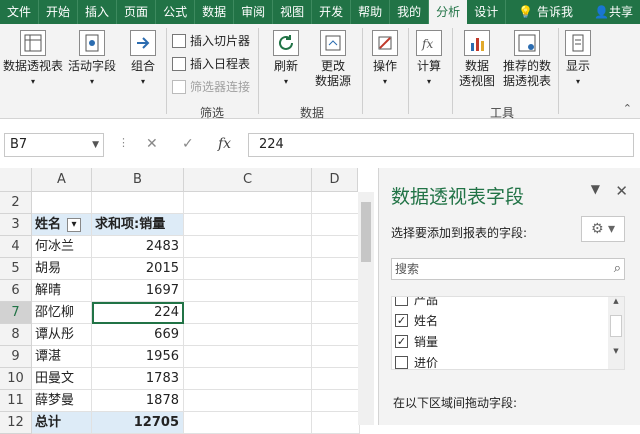 This screenshot has width=640, height=434. What do you see at coordinates (448, 12) in the screenshot?
I see `tab-analyze: 分析` at bounding box center [448, 12].